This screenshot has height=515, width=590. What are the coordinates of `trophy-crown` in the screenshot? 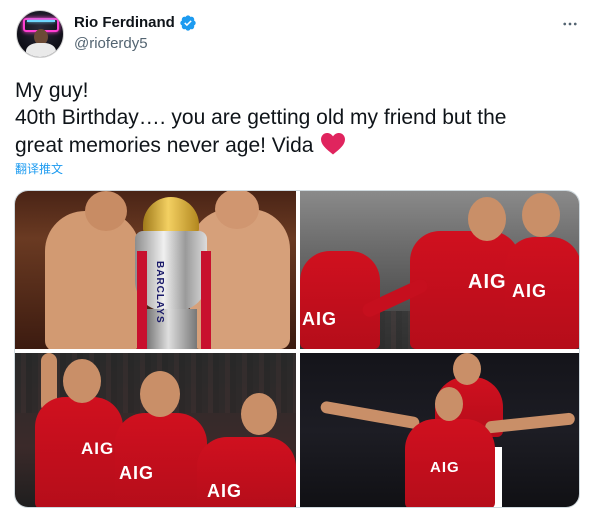 It's located at (171, 215).